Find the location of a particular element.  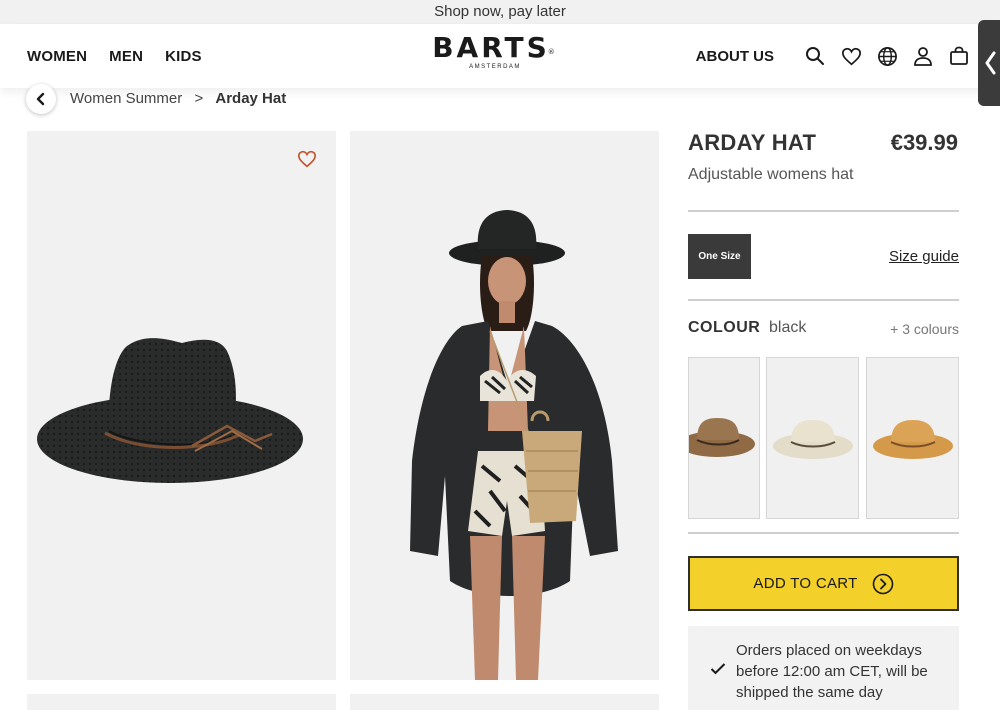

more-colours-link: + 3 colours is located at coordinates (924, 329).